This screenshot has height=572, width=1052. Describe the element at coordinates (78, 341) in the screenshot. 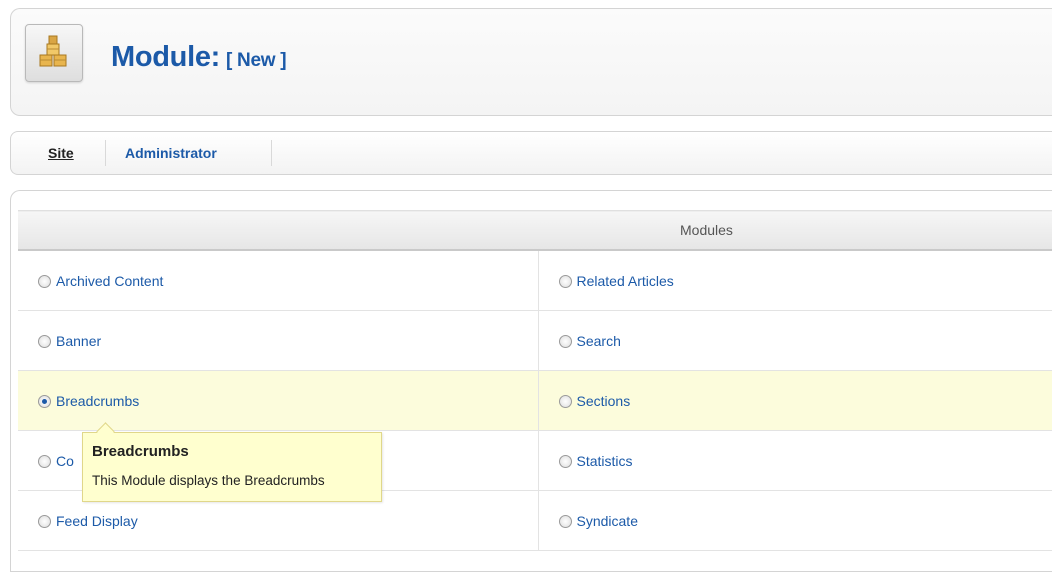

I see `module-label: Banner` at that location.